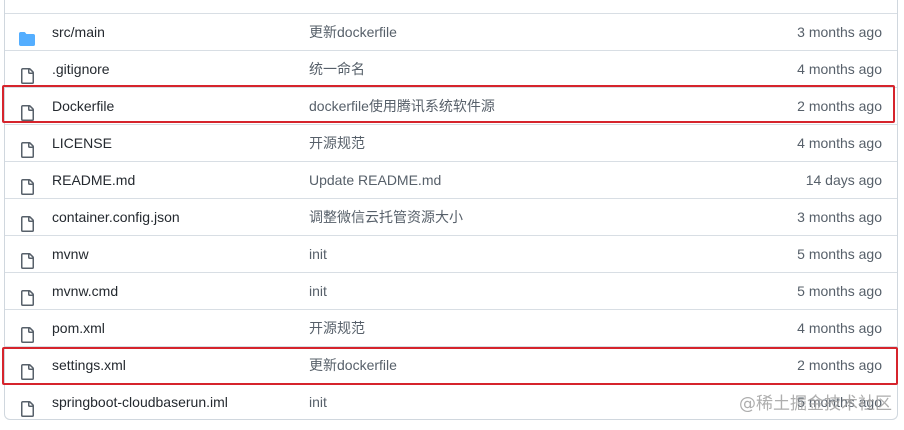  Describe the element at coordinates (27, 35) in the screenshot. I see `folder-icon` at that location.